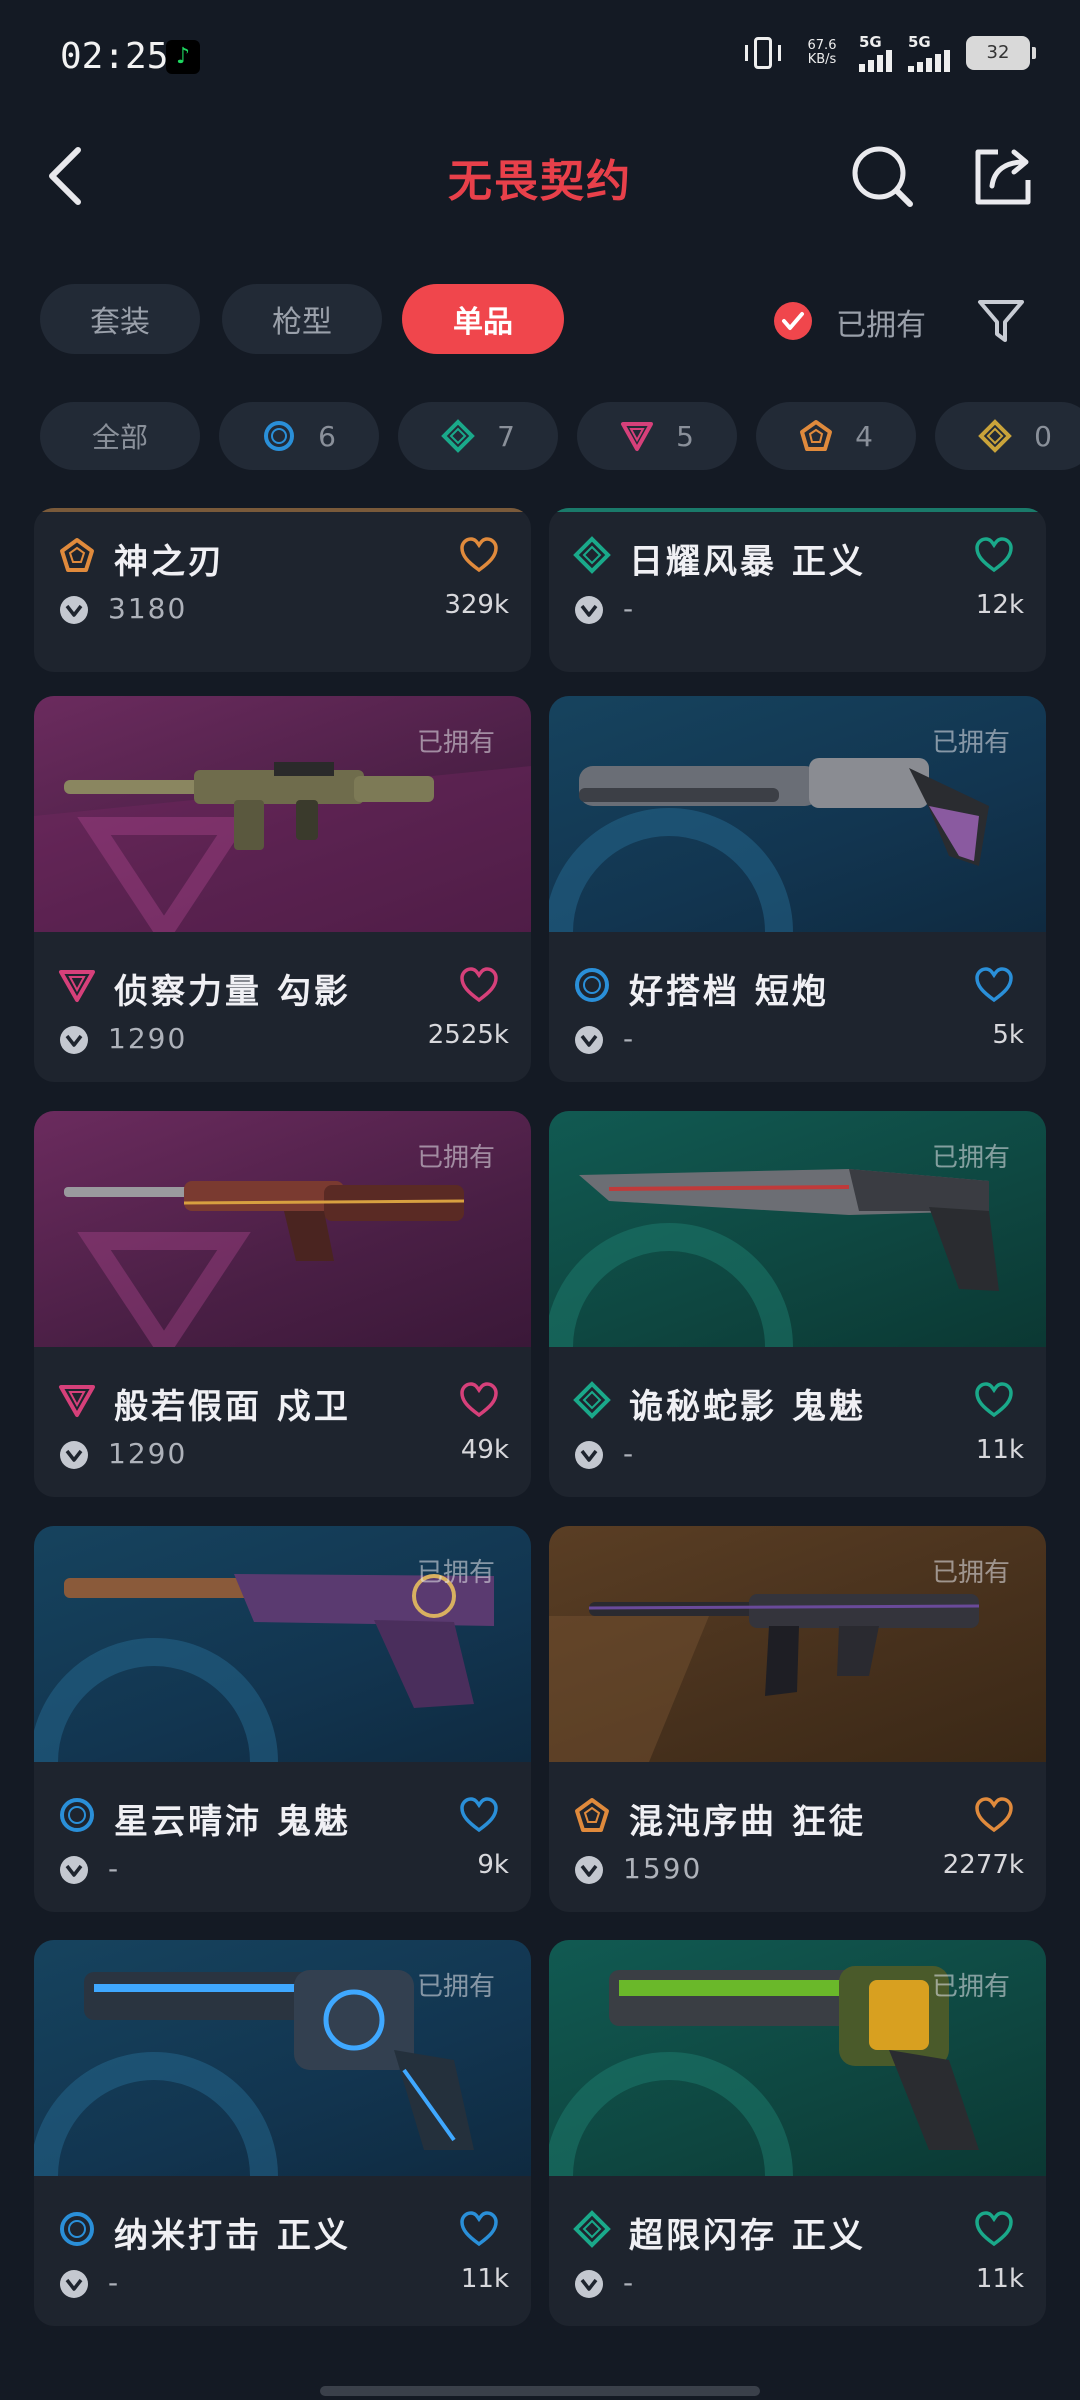 This screenshot has width=1080, height=2400. I want to click on home-indicator, so click(540, 2391).